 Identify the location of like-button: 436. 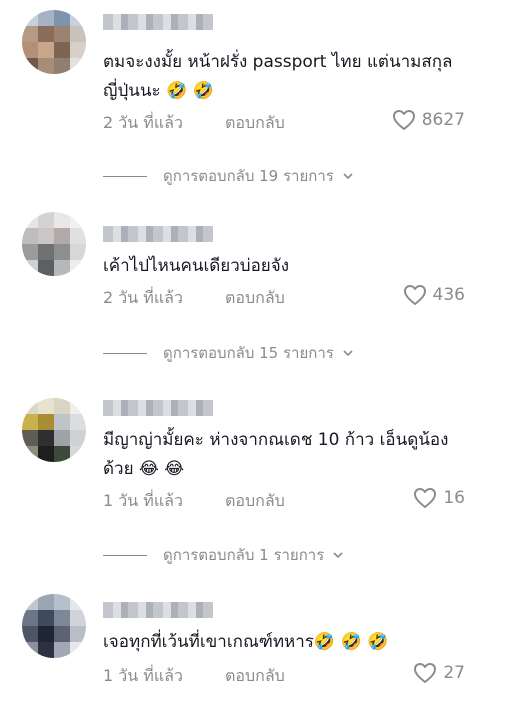
(434, 295).